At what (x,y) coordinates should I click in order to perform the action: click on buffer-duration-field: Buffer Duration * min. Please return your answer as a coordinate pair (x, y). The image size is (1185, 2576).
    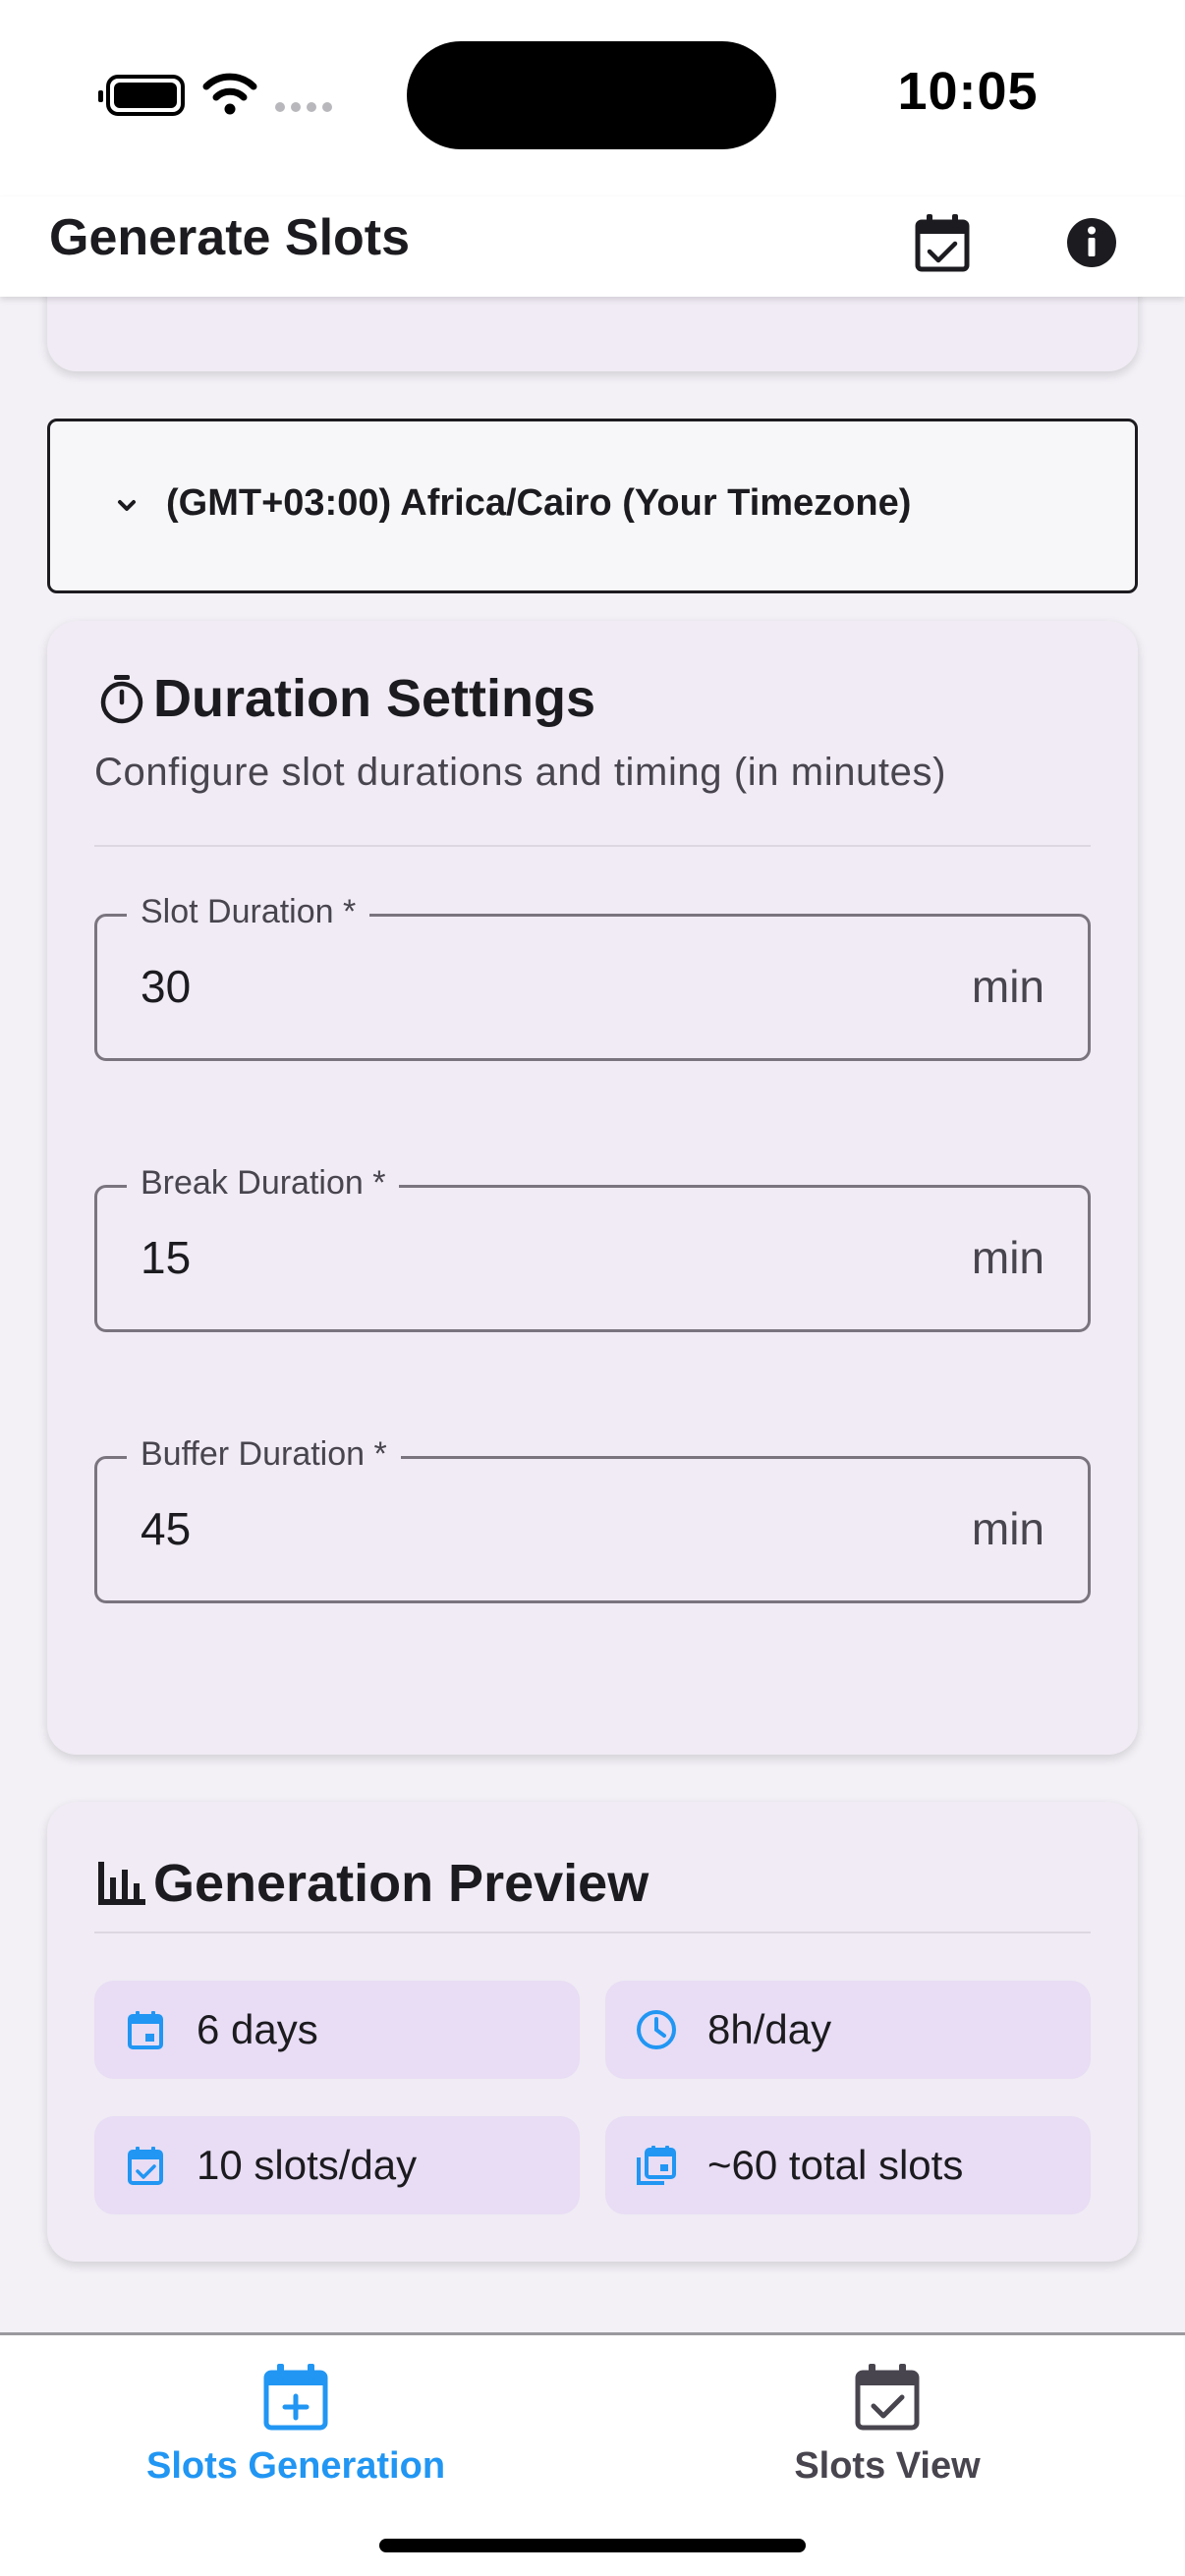
    Looking at the image, I should click on (592, 1519).